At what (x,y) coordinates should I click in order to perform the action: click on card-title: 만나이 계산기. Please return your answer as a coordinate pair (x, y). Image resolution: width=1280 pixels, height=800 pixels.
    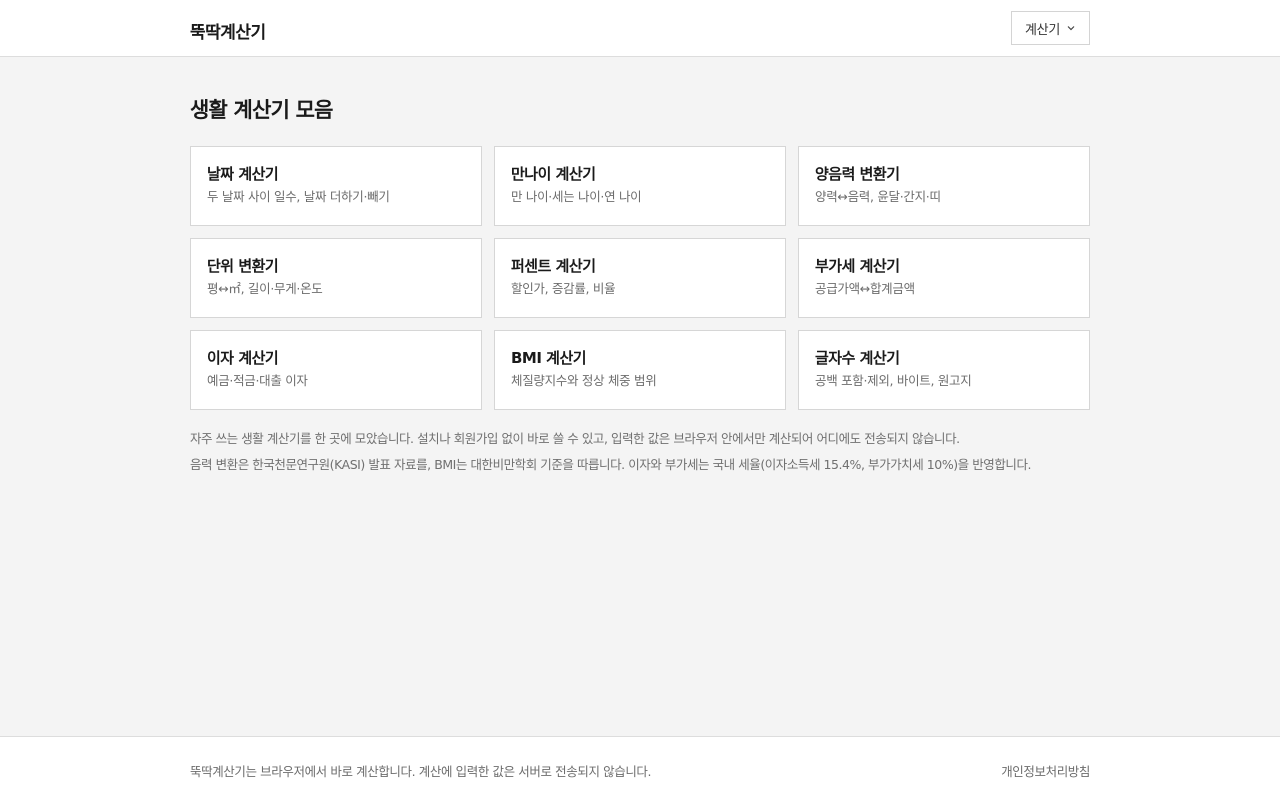
    Looking at the image, I should click on (553, 174).